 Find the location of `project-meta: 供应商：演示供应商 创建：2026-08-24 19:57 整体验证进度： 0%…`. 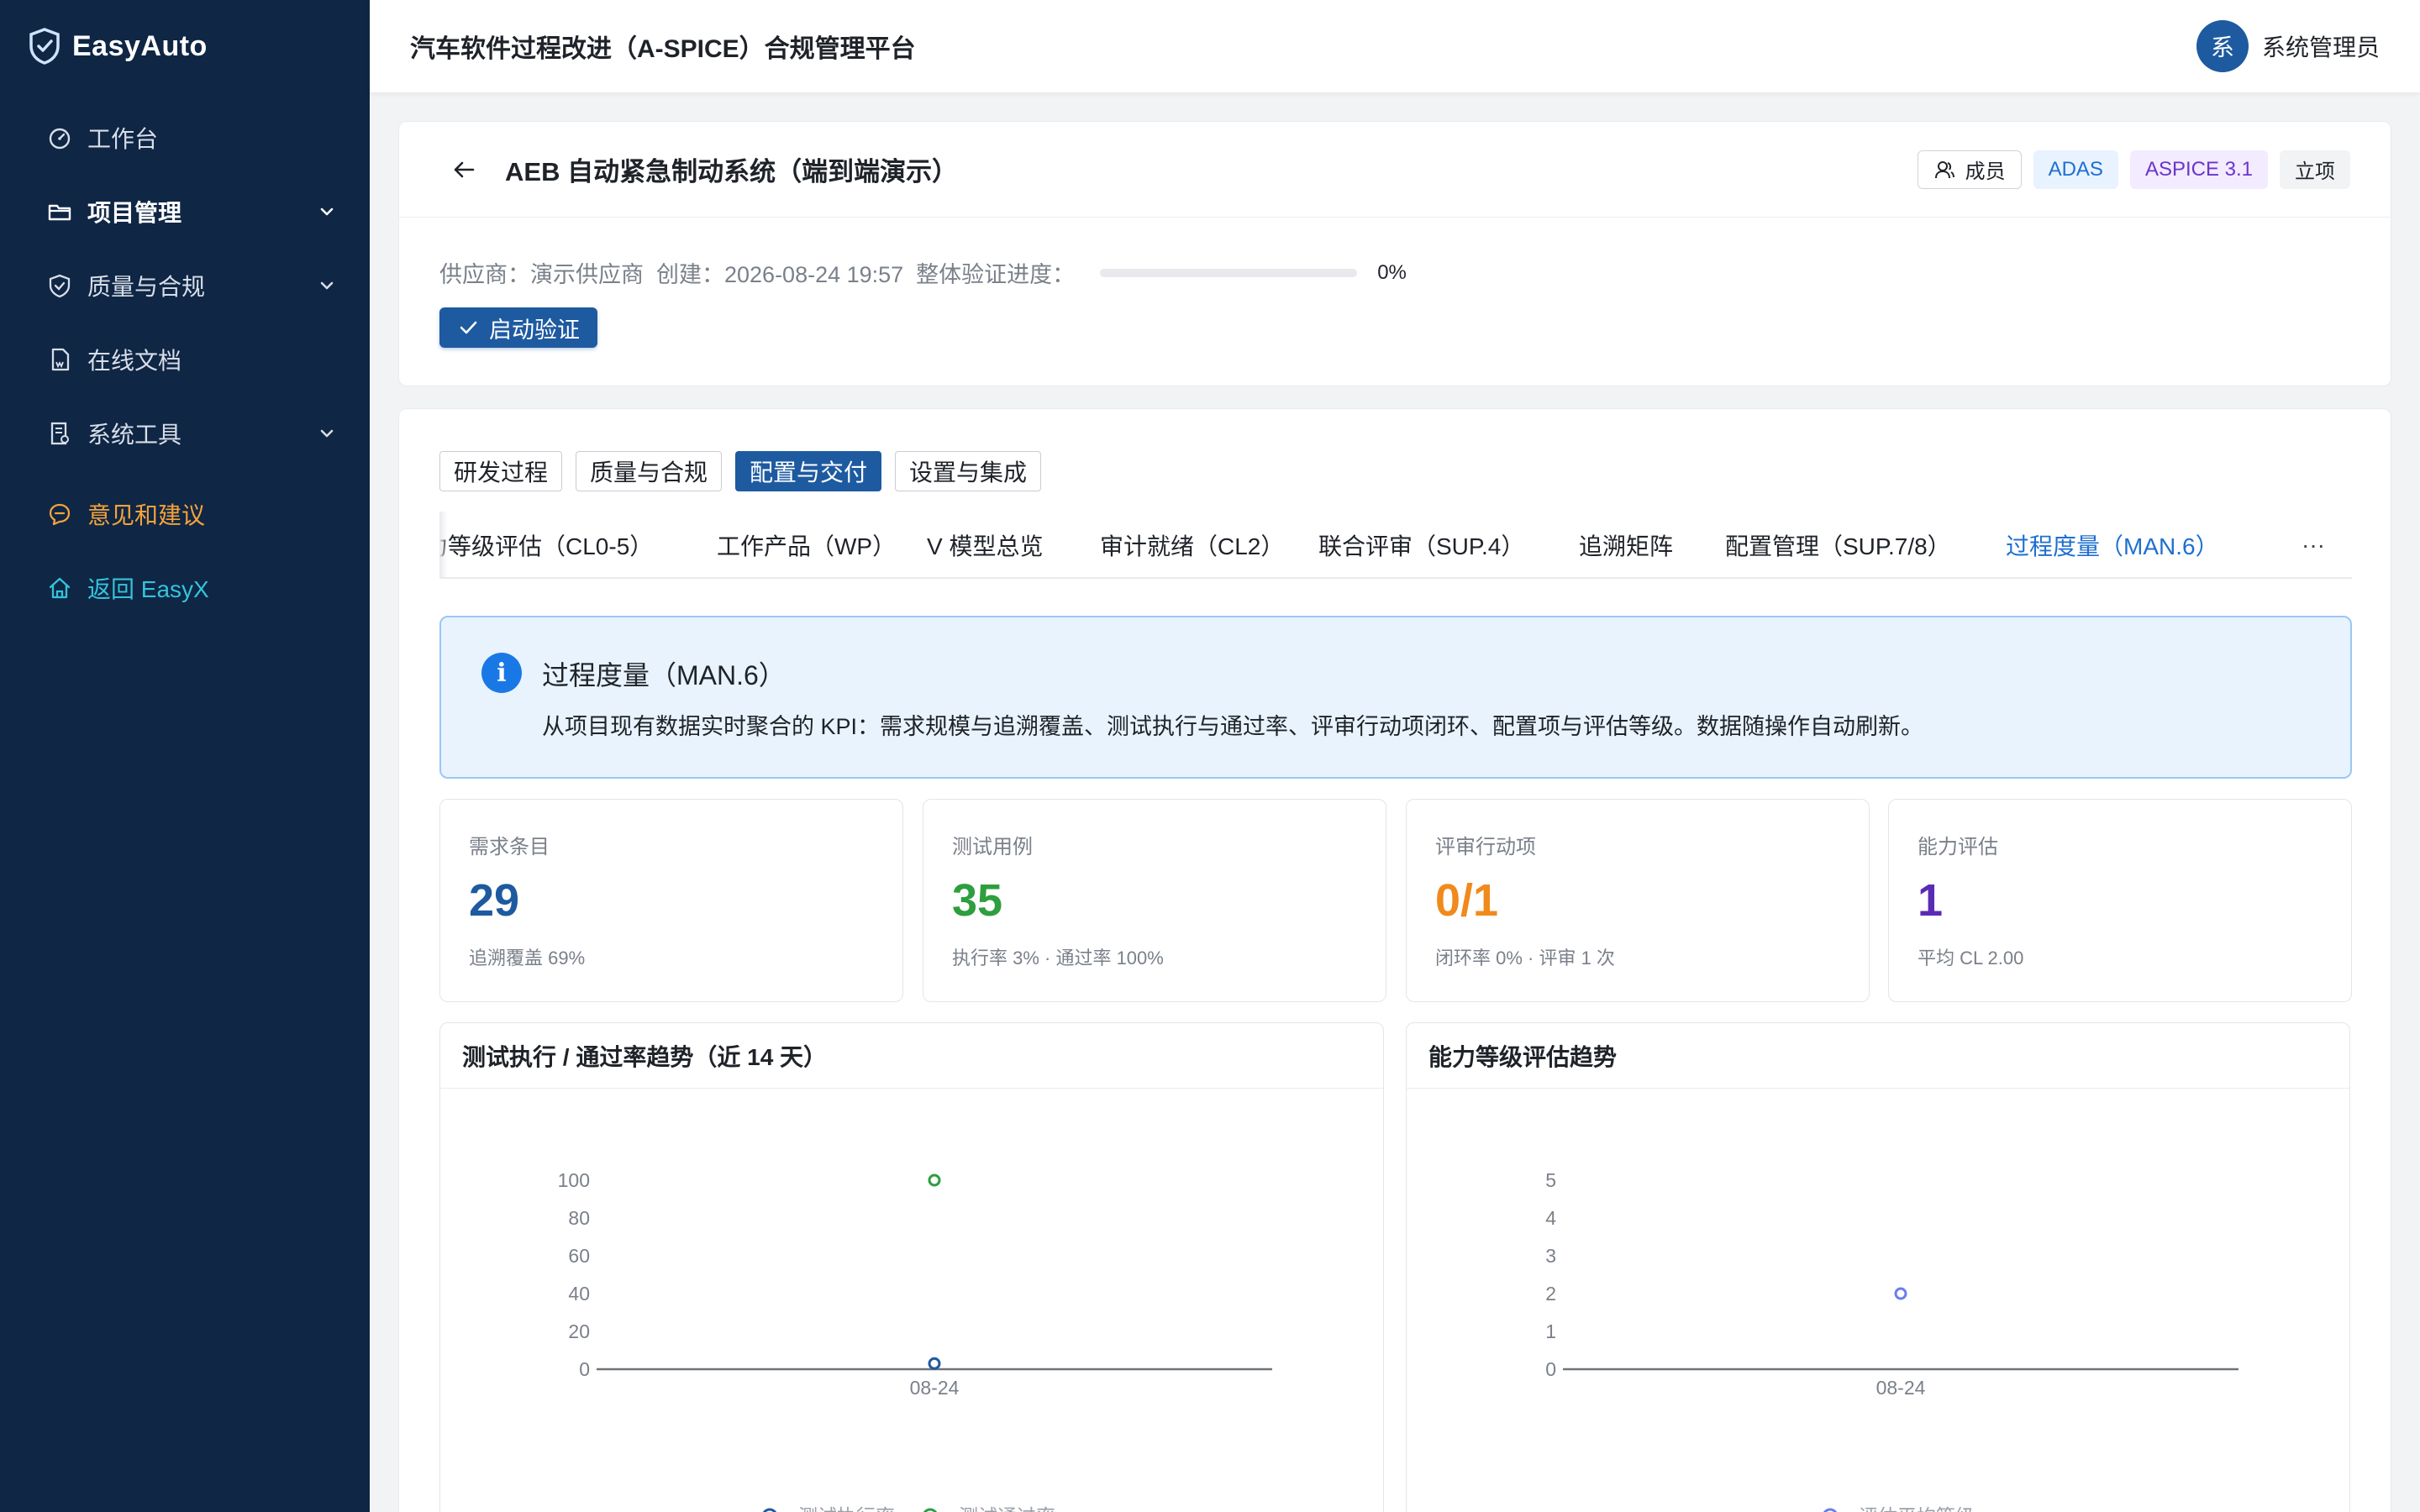

project-meta: 供应商：演示供应商 创建：2026-08-24 19:57 整体验证进度： 0%… is located at coordinates (1395, 283).